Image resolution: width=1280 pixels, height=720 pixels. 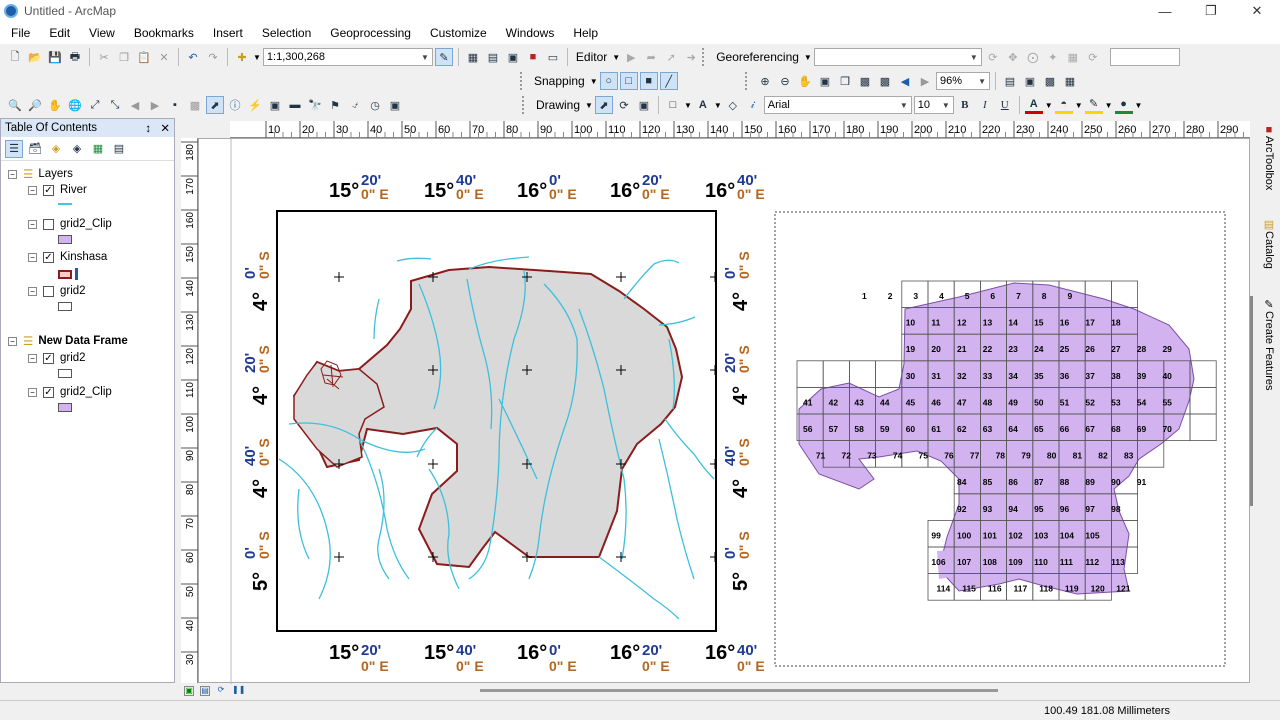 What do you see at coordinates (1123, 105) in the screenshot?
I see `marker-color-icon: ●` at bounding box center [1123, 105].